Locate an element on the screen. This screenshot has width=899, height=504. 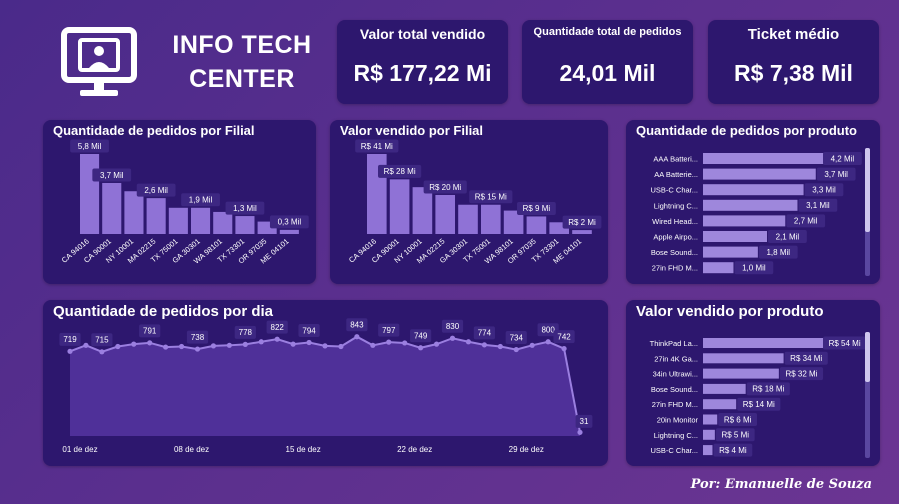
y-category-label: 20in Monitor is located at coordinates (678, 420).